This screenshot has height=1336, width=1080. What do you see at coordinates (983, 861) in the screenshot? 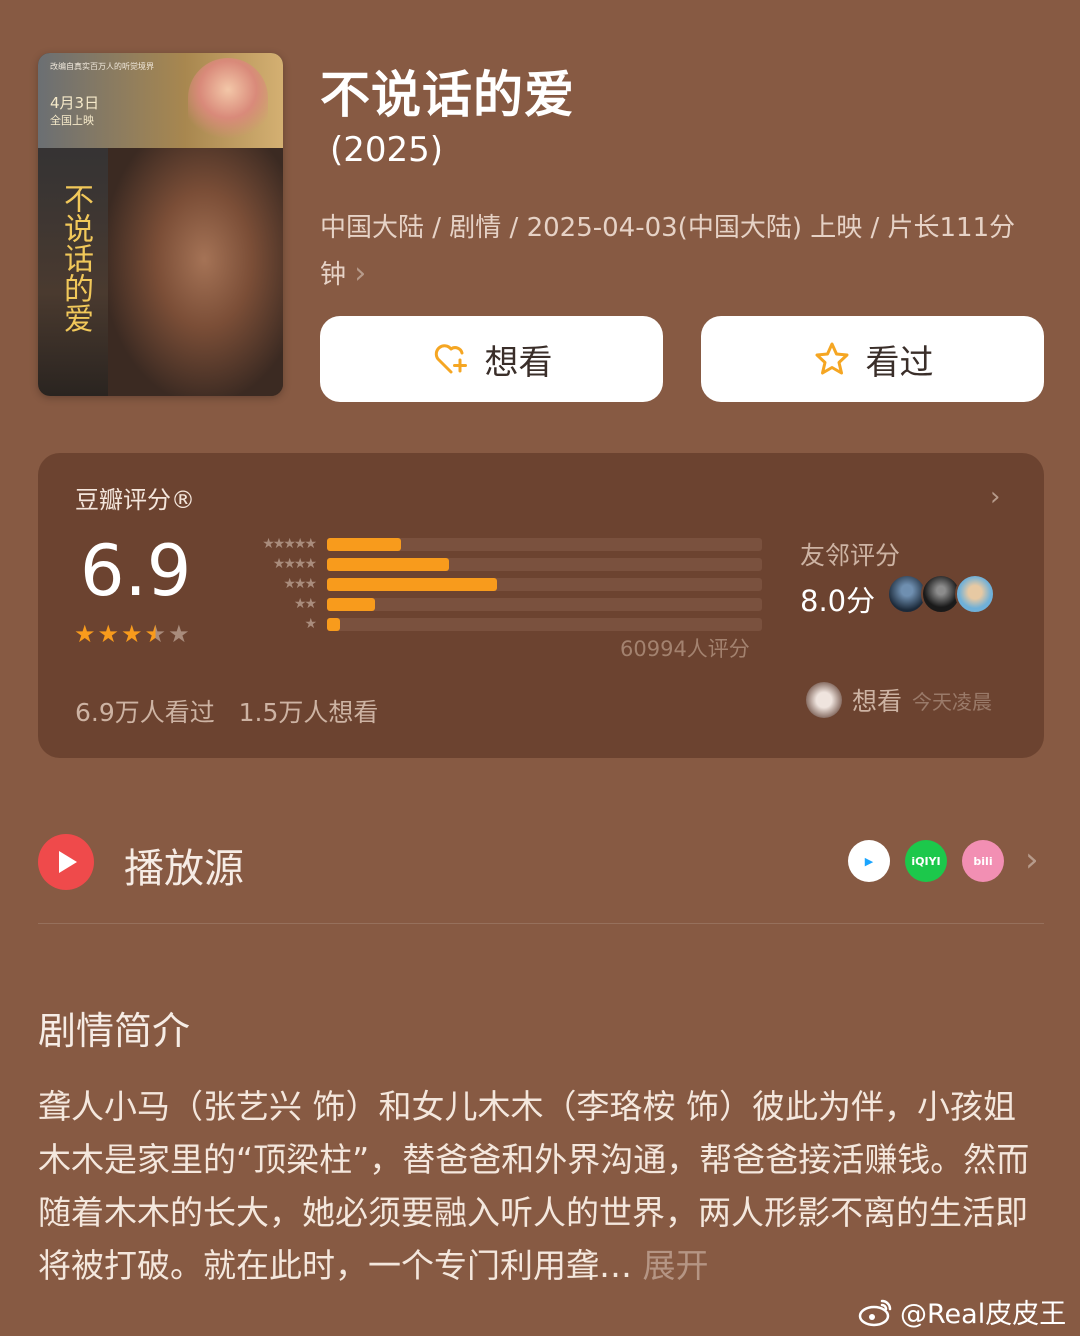
I see `bilibili-icon: bili` at bounding box center [983, 861].